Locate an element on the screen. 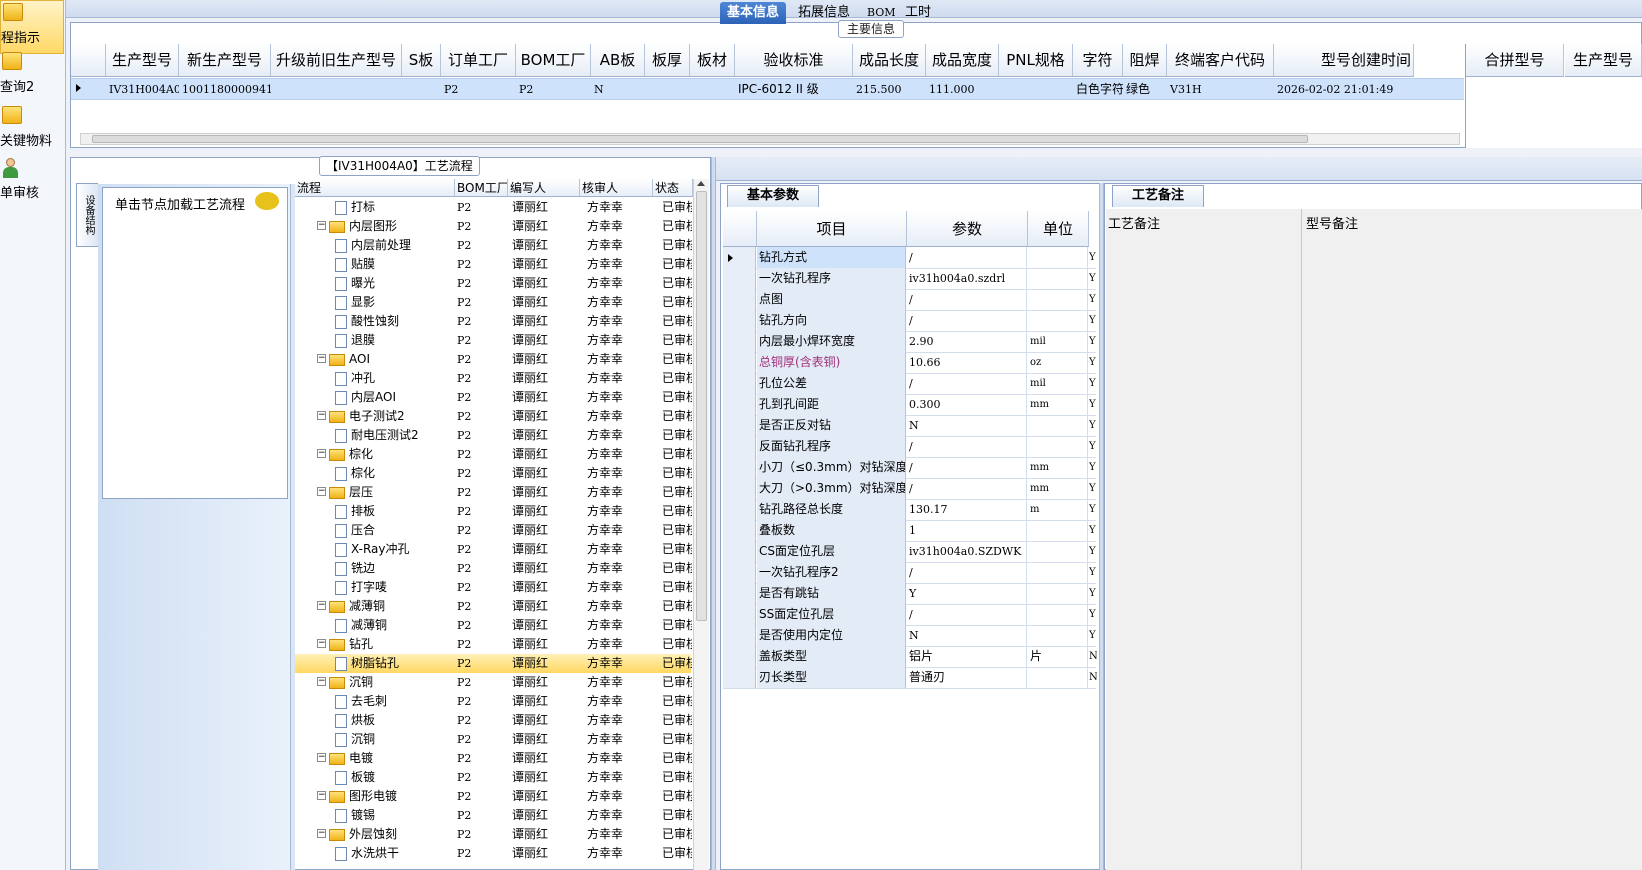  remarks-tab: 工艺备注 is located at coordinates (1158, 196).